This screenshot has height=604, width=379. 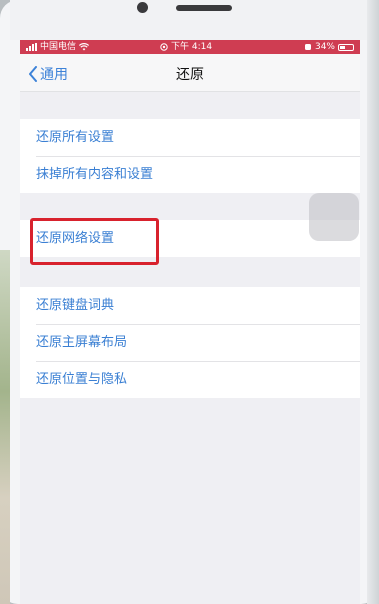 I want to click on page-title: 还原, so click(x=190, y=75).